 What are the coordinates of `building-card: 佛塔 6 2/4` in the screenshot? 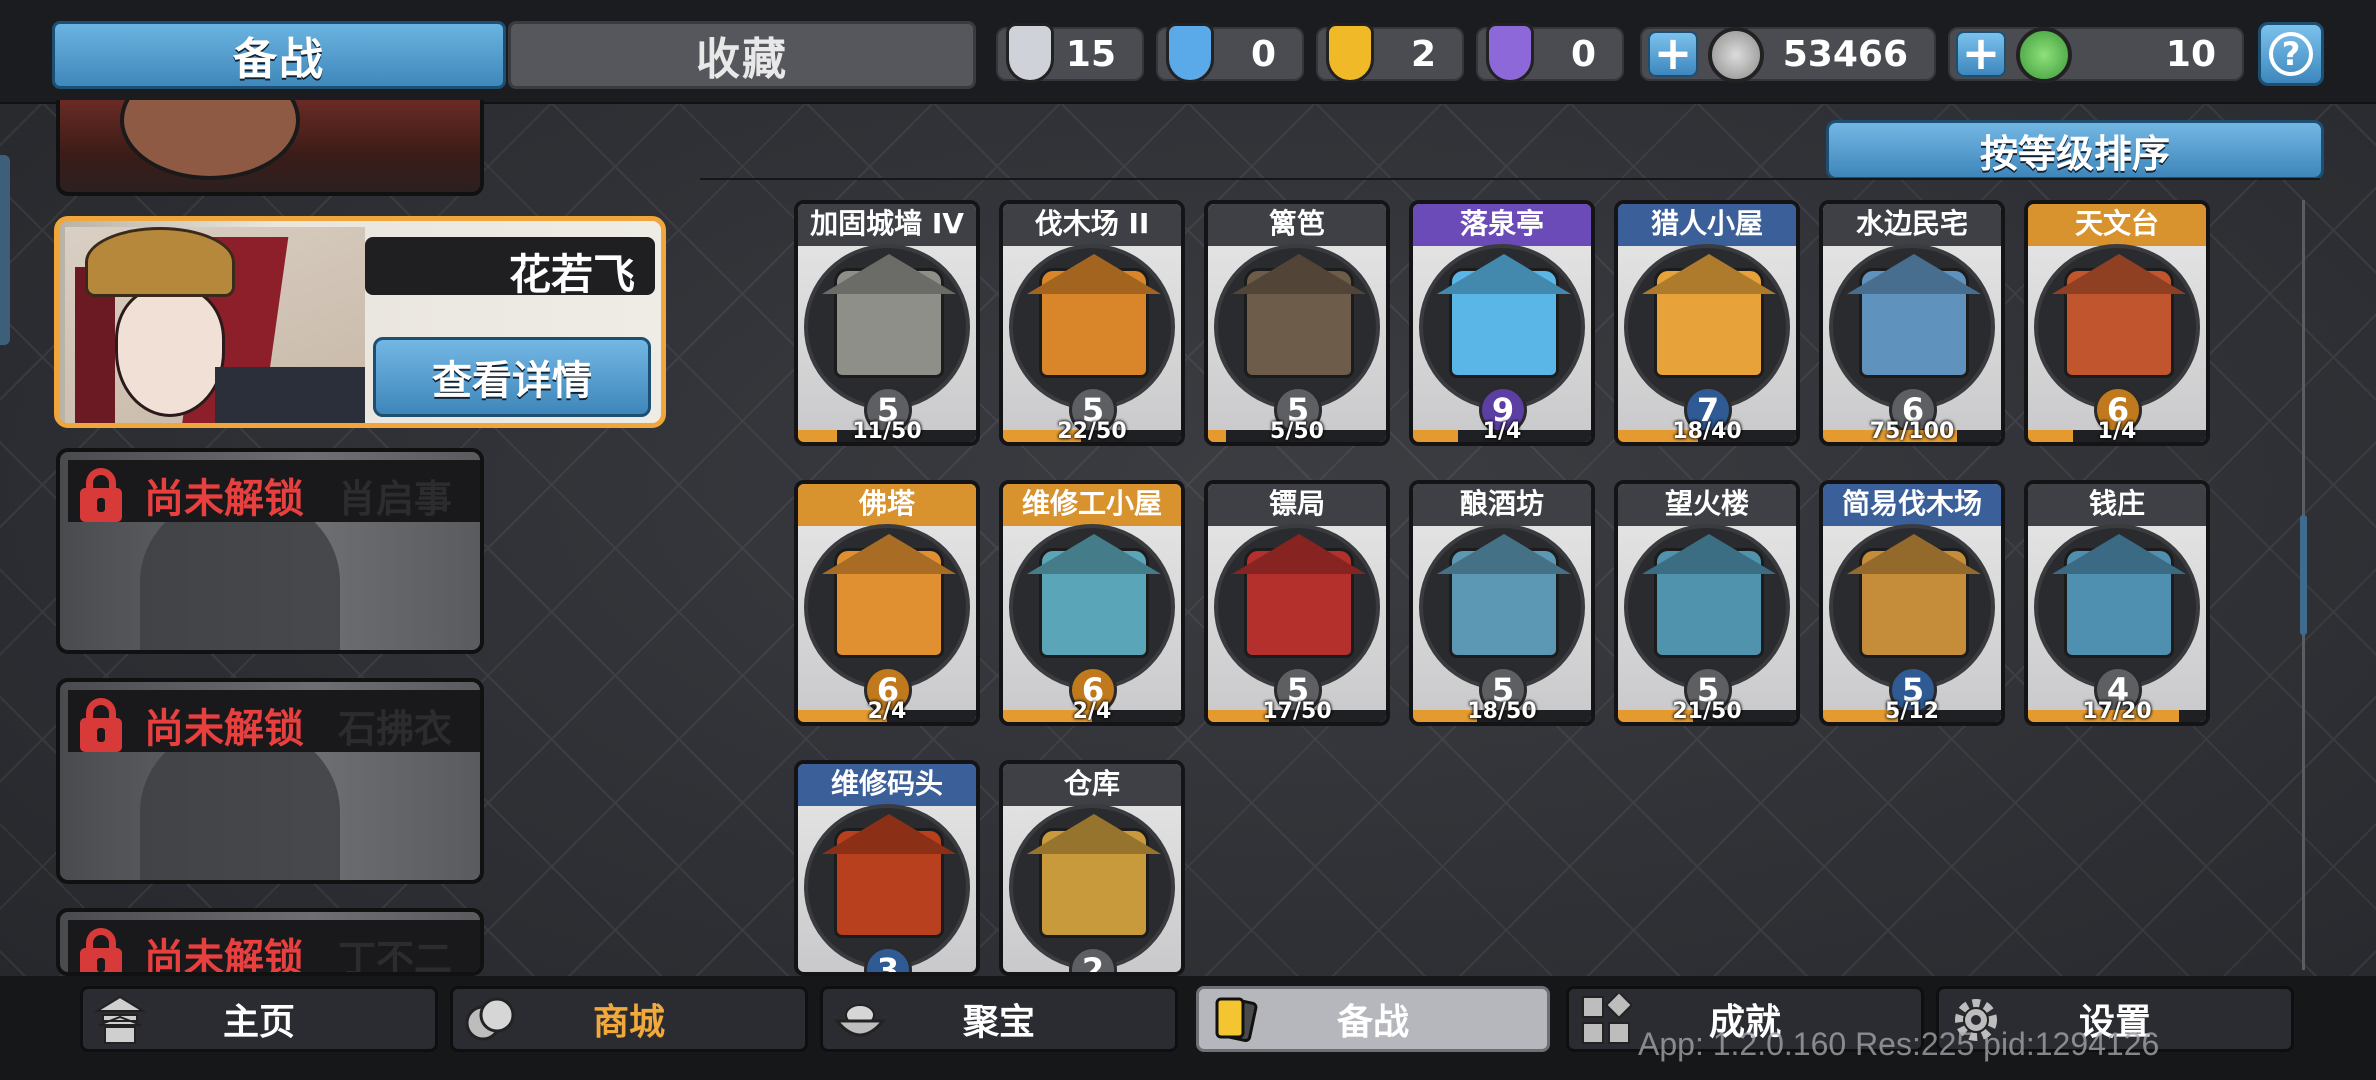 It's located at (887, 603).